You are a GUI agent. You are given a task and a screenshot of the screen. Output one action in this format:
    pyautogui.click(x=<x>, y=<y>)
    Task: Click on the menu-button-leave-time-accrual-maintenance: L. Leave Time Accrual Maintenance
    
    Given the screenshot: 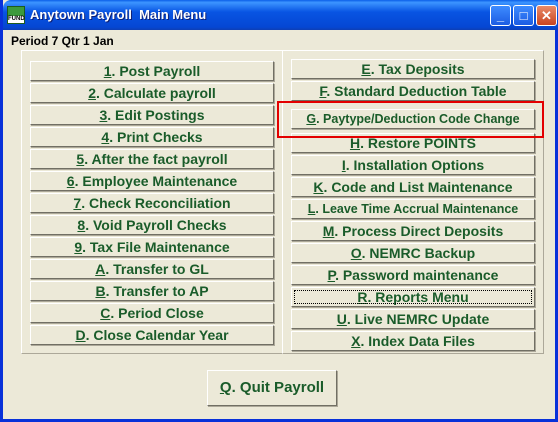 What is the action you would take?
    pyautogui.click(x=413, y=209)
    